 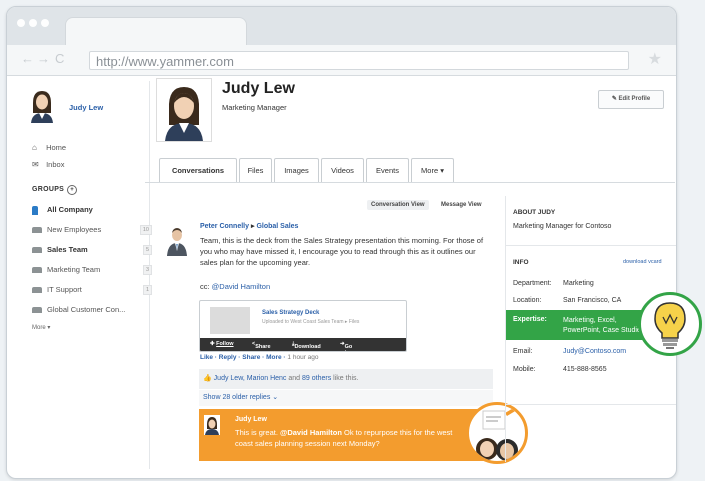 I want to click on window-dot-minimize, so click(x=33, y=23).